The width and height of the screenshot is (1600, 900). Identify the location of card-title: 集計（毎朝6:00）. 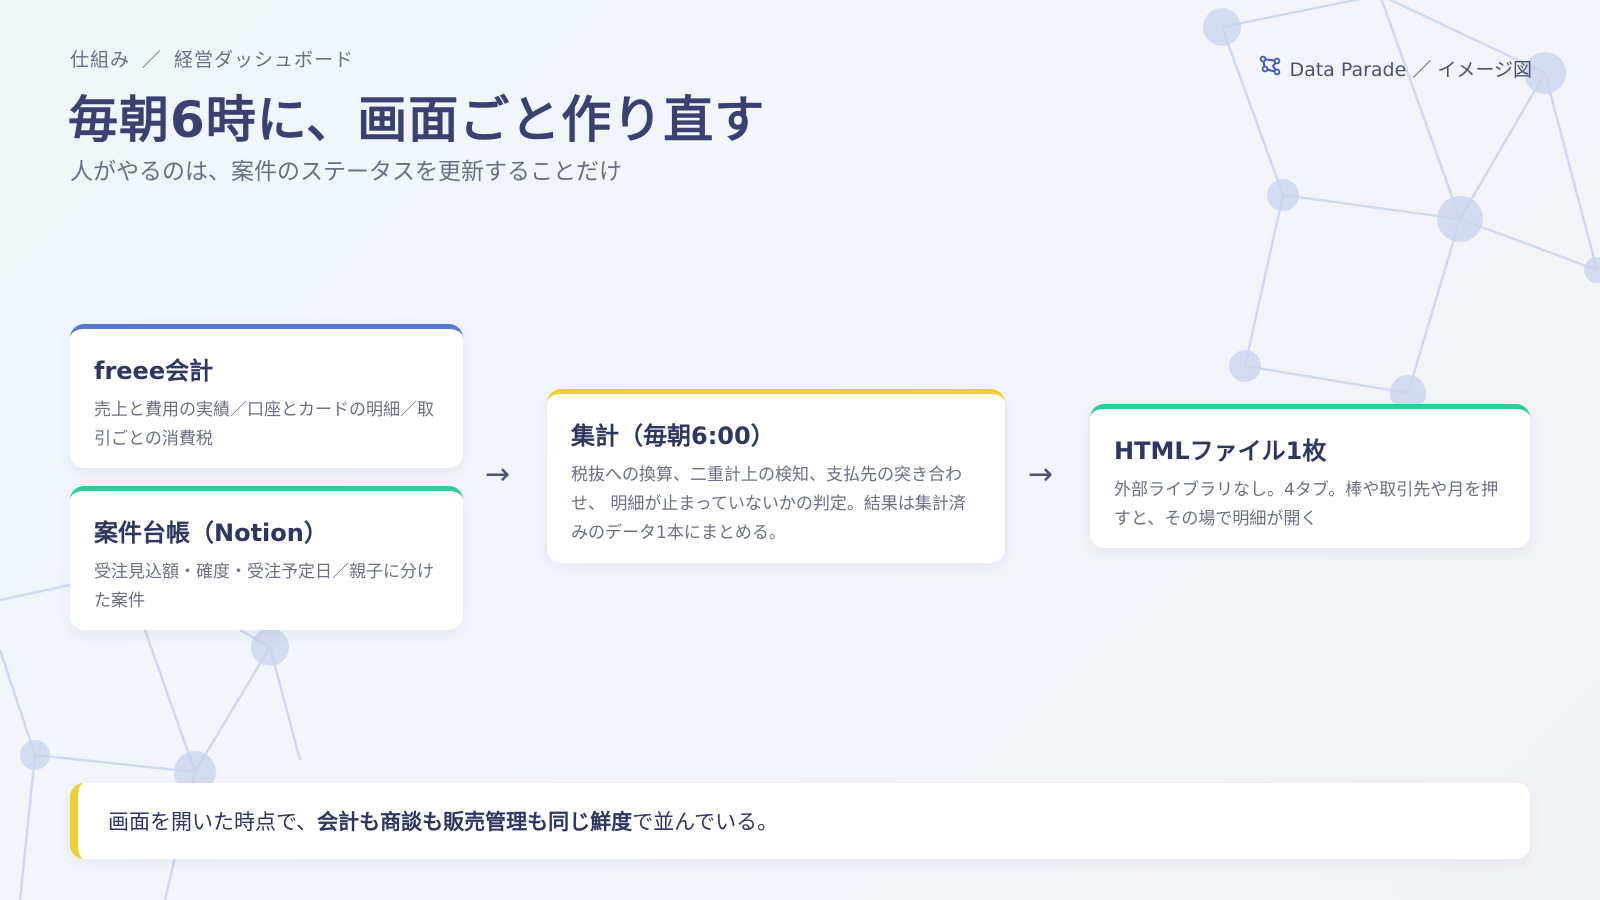
(673, 436).